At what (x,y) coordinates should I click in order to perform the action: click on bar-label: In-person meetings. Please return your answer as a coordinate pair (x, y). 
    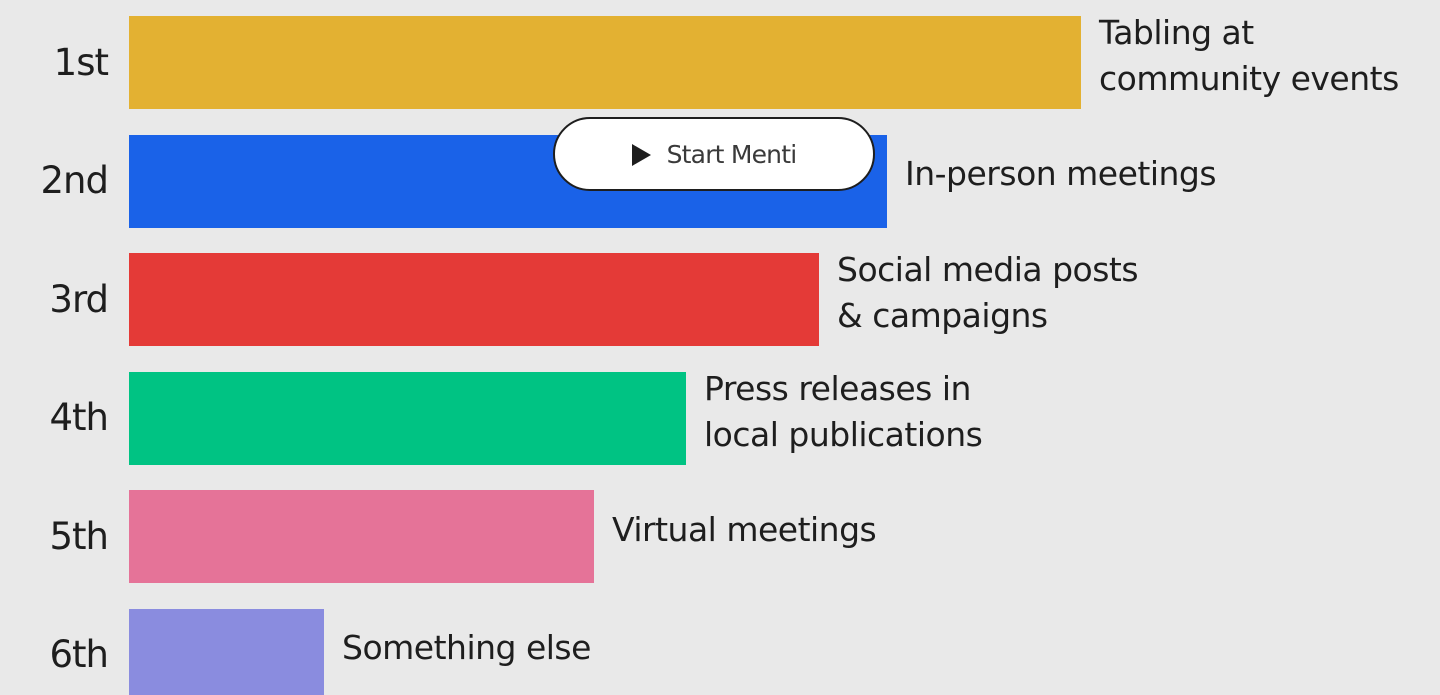
    Looking at the image, I should click on (1061, 173).